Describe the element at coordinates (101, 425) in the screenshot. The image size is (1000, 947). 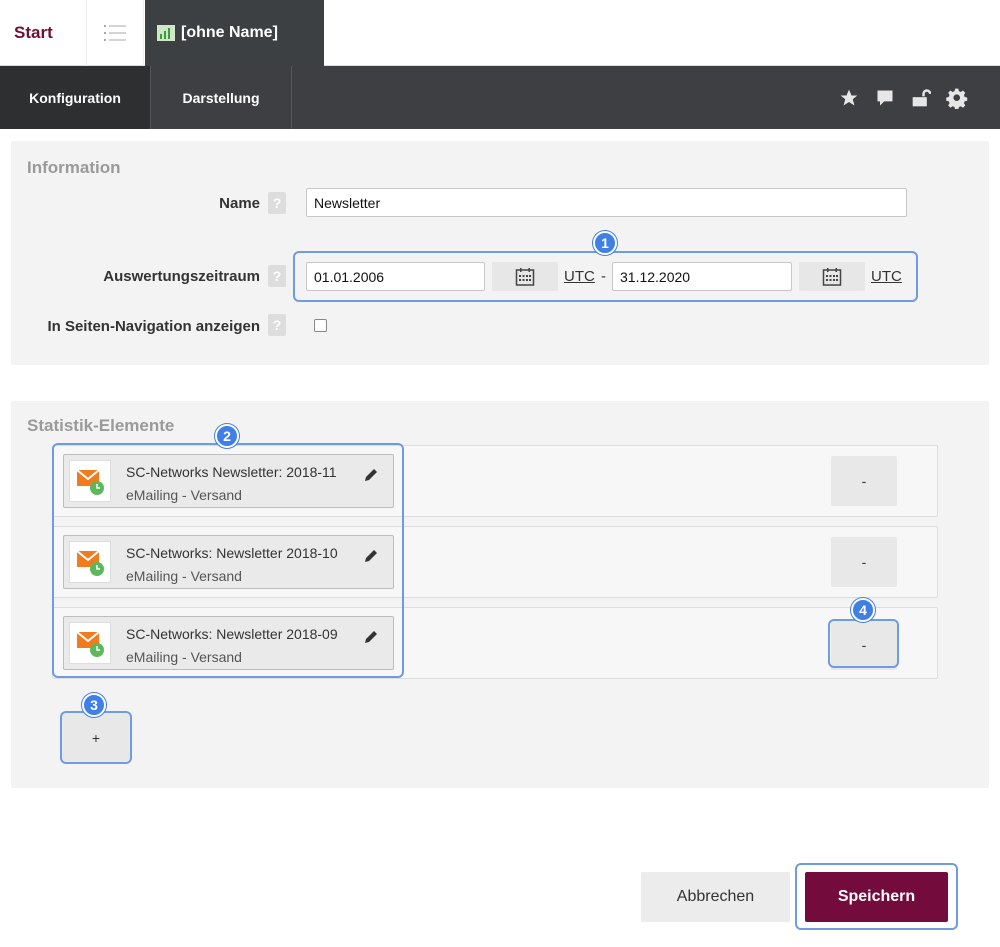
I see `statistik-title: Statistik-Elemente` at that location.